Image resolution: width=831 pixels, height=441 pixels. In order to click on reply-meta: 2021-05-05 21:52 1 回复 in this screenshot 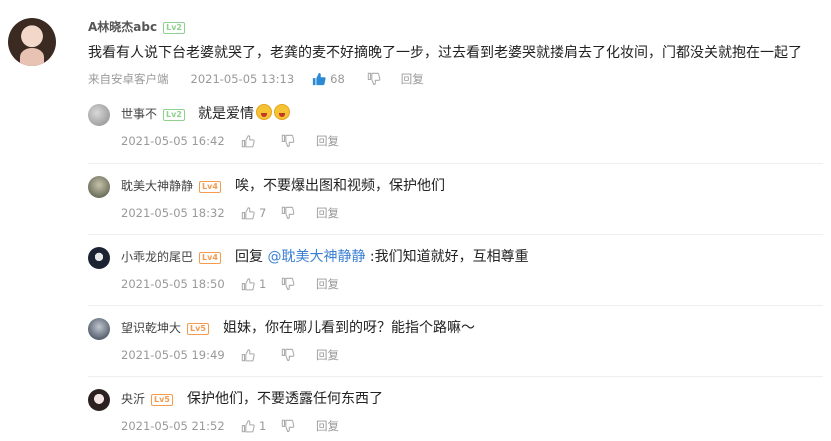, I will do `click(230, 426)`.